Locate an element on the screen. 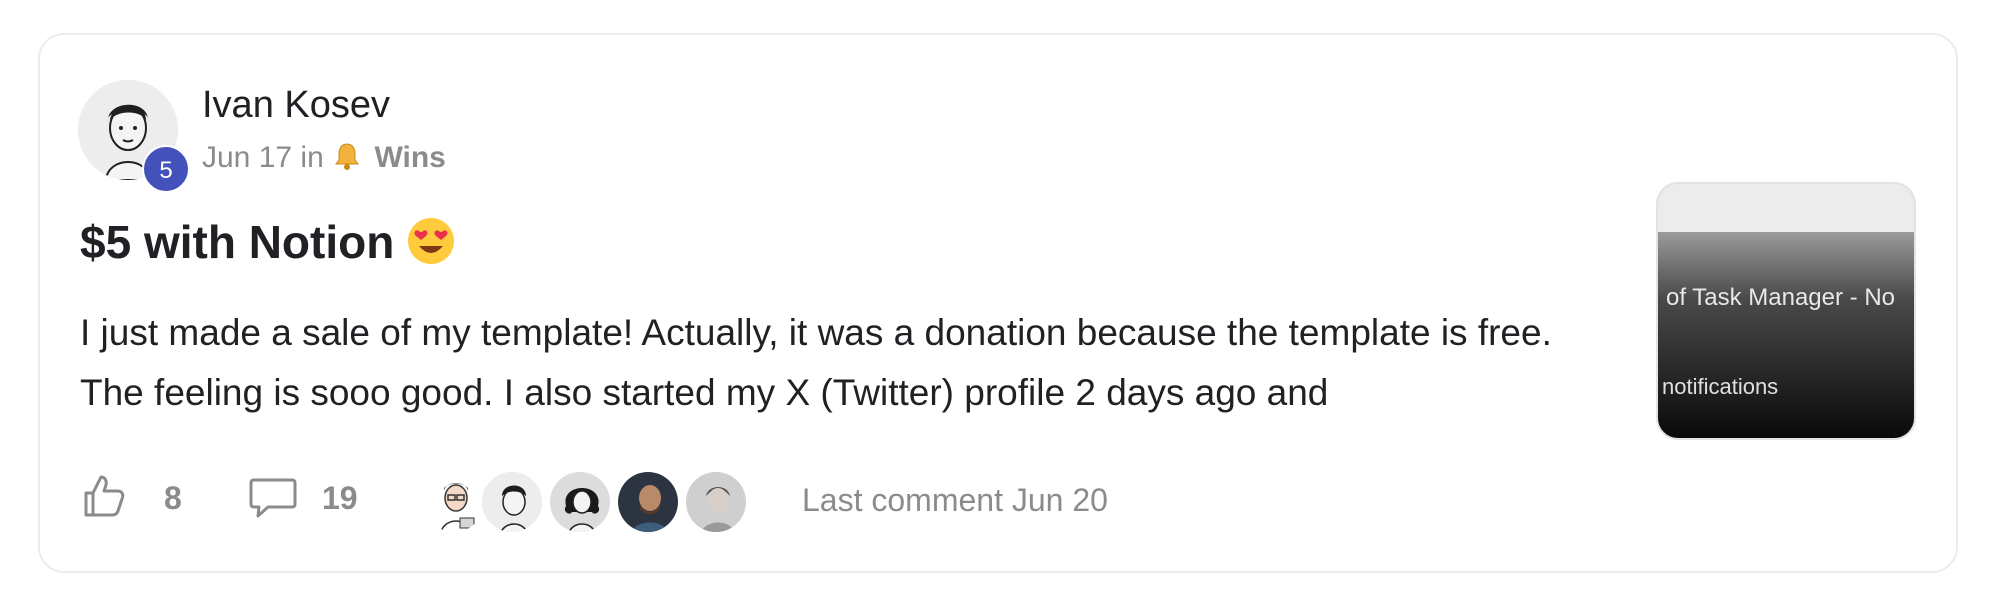 Image resolution: width=2000 pixels, height=600 pixels. thumbnail-header-bar is located at coordinates (1786, 208).